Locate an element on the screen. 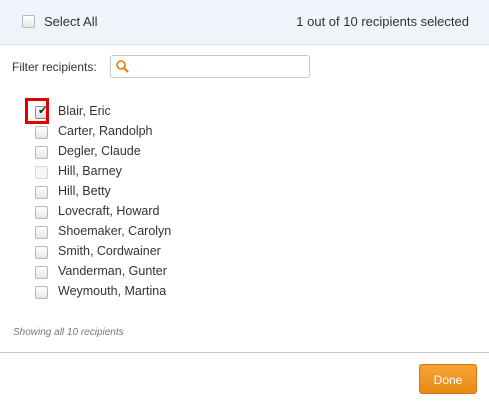  recipient-row: Smith, Cordwainer is located at coordinates (150, 252).